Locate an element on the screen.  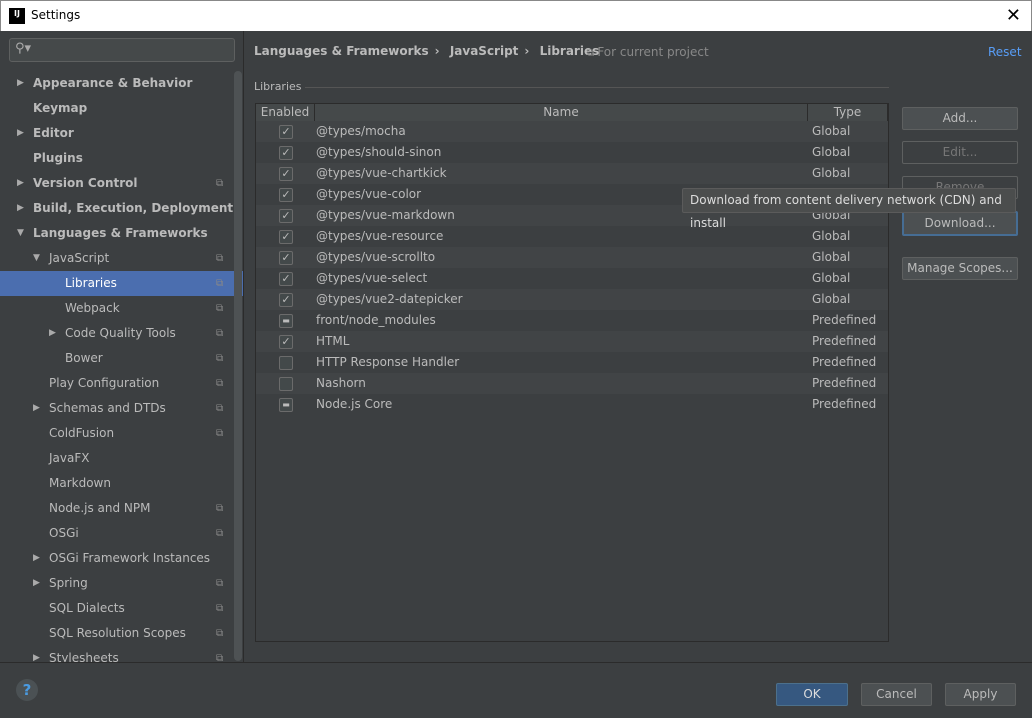
table-row: ✓ @types/vue-scrollto Global is located at coordinates (572, 257).